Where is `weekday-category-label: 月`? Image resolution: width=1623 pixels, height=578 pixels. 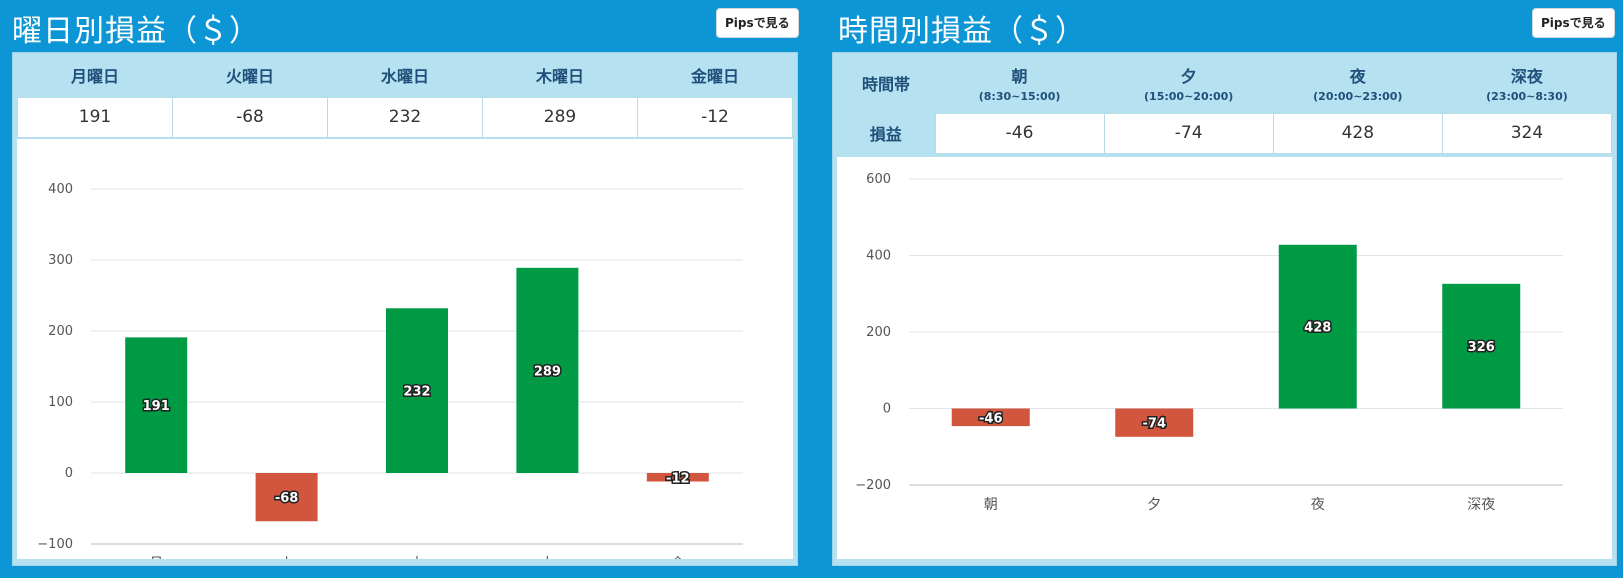
weekday-category-label: 月 is located at coordinates (156, 557).